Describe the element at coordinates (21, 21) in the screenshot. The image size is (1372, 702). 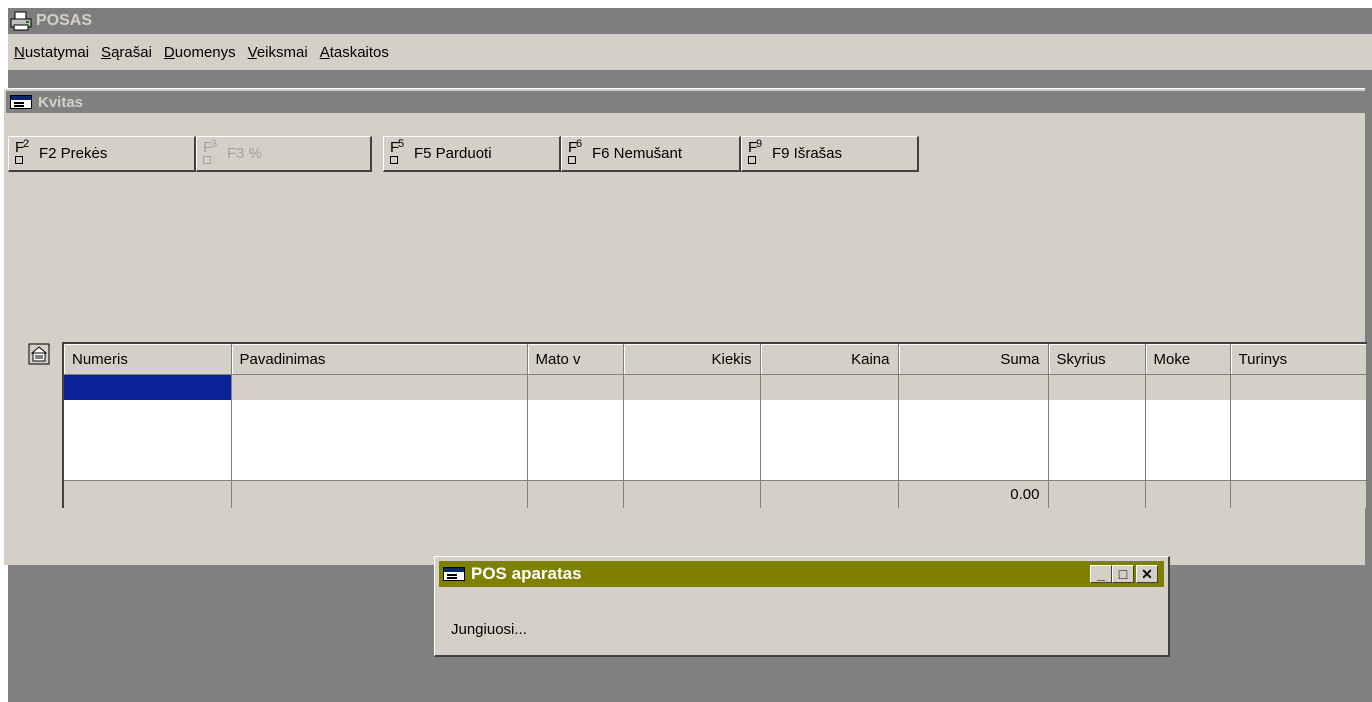
I see `printer-icon` at that location.